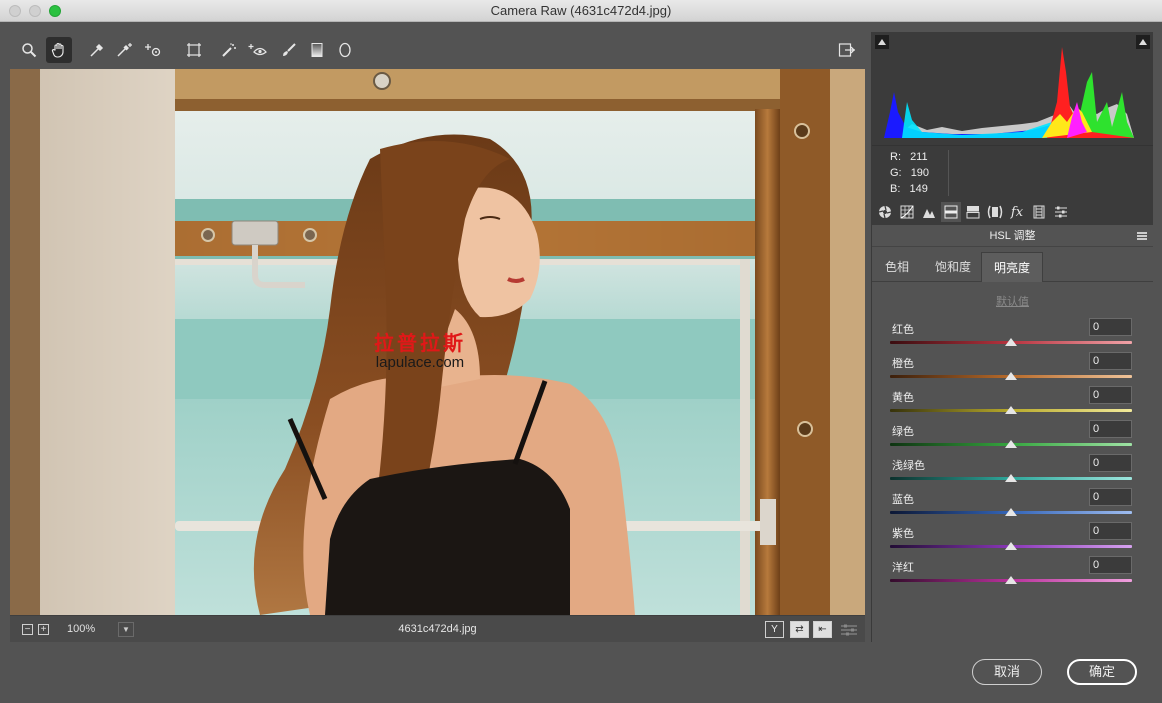  Describe the element at coordinates (903, 432) in the screenshot. I see `slider-label: 绿色` at that location.